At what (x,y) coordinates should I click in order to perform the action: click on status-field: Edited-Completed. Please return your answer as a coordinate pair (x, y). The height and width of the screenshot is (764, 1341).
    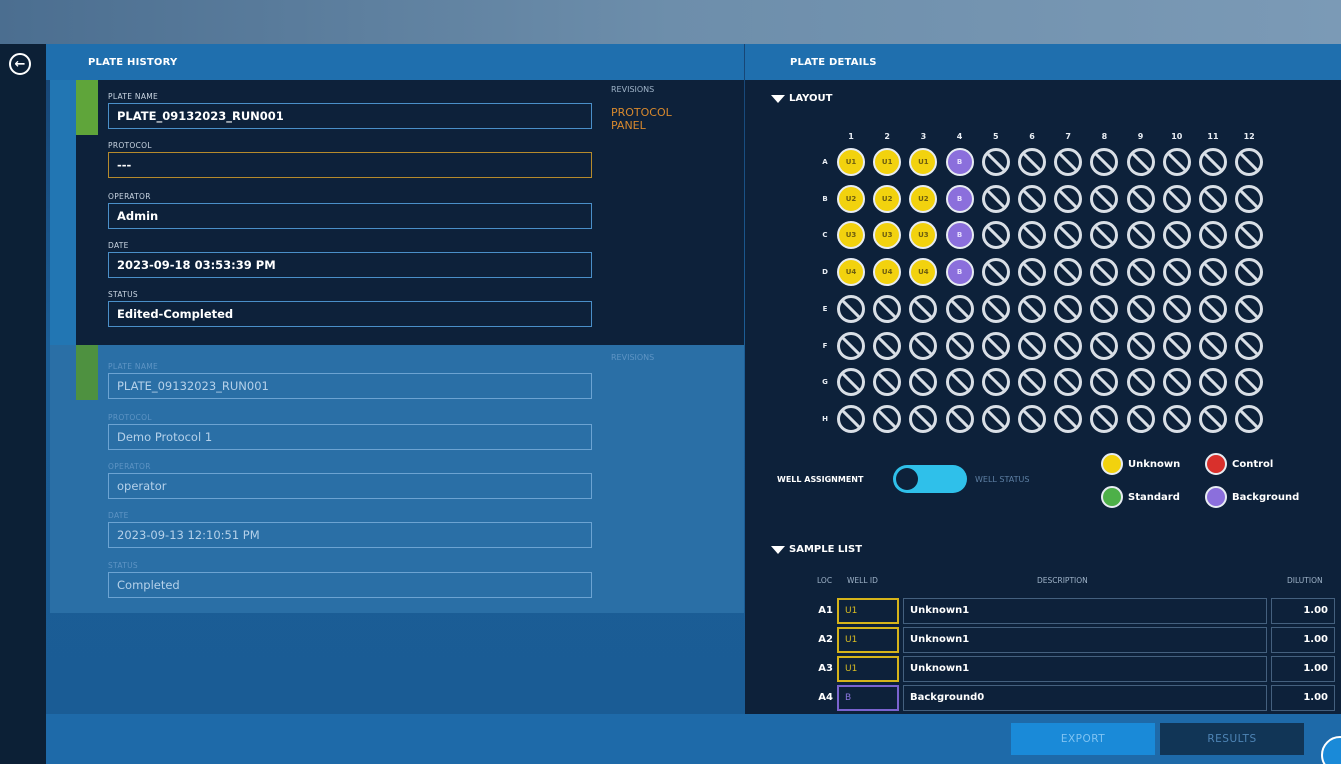
    Looking at the image, I should click on (350, 314).